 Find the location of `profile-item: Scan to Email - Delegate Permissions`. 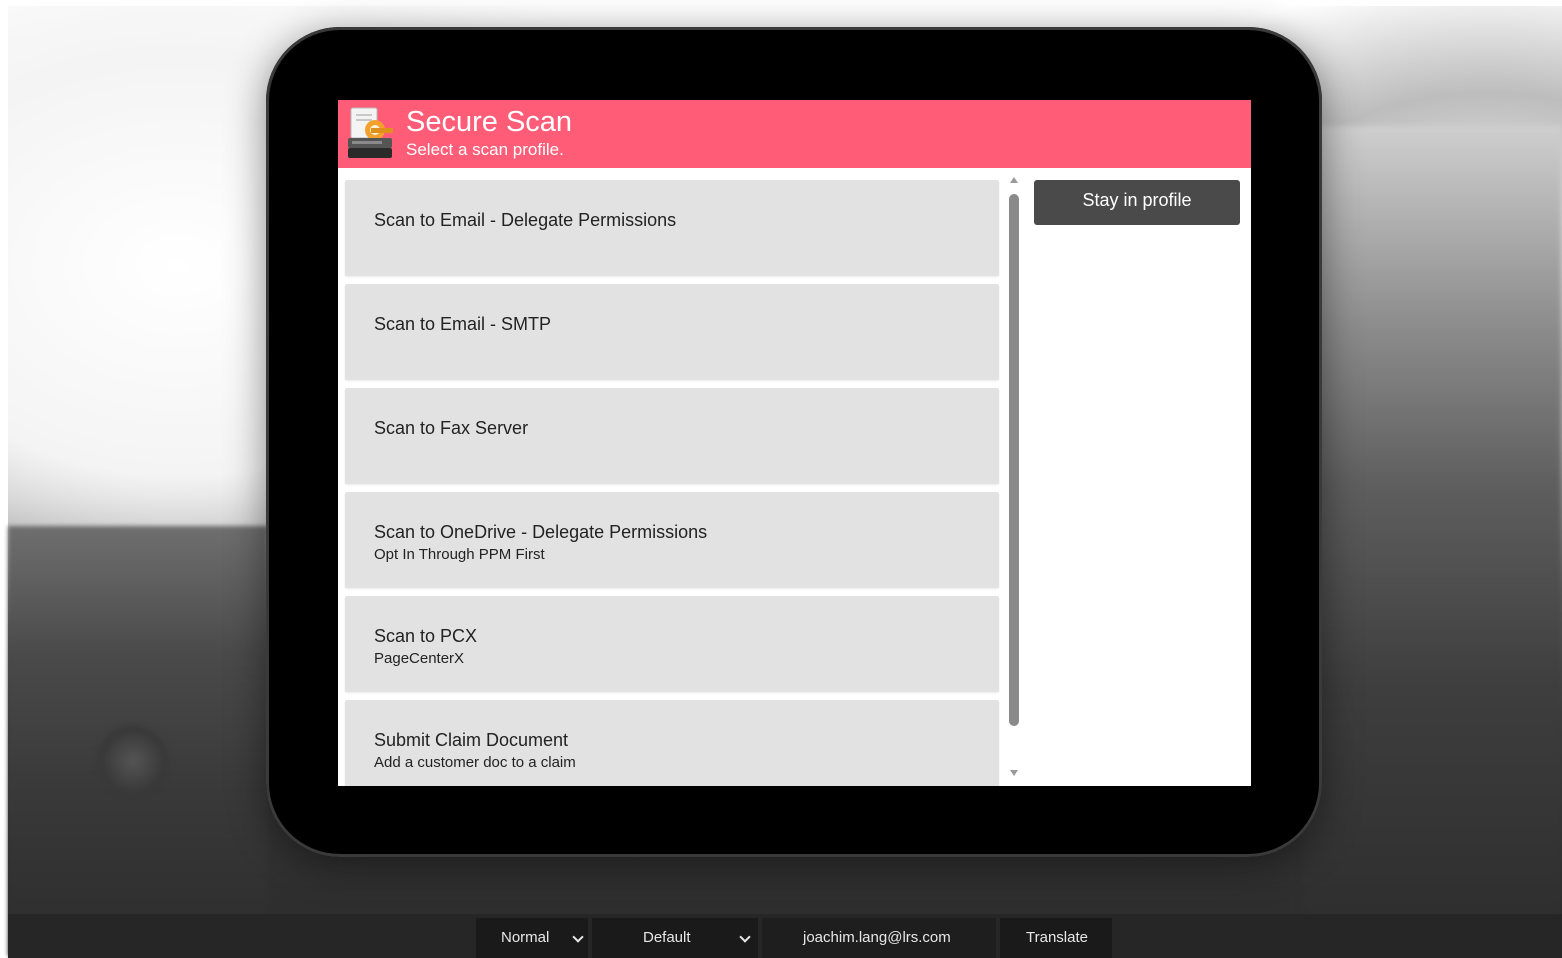

profile-item: Scan to Email - Delegate Permissions is located at coordinates (672, 228).